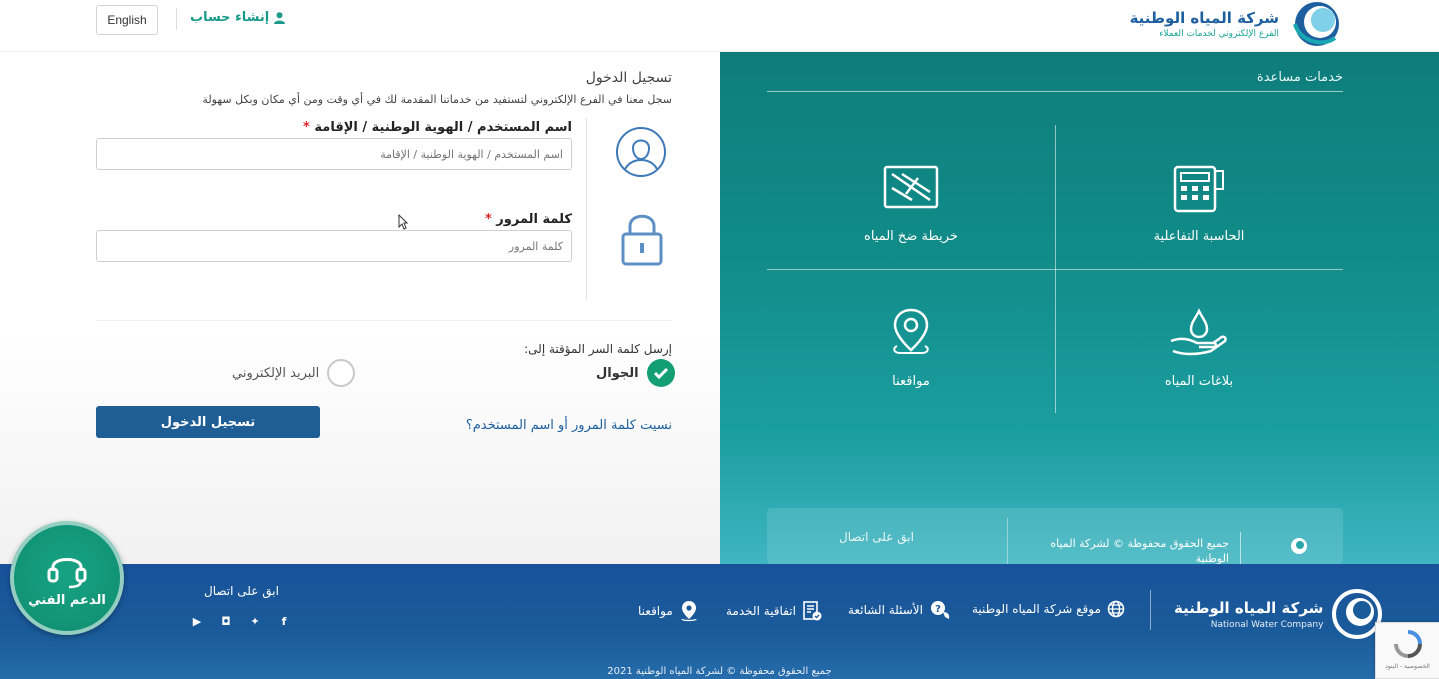 This screenshot has height=679, width=1439. I want to click on recaptcha-badge: الخصوصية - البنود, so click(1407, 650).